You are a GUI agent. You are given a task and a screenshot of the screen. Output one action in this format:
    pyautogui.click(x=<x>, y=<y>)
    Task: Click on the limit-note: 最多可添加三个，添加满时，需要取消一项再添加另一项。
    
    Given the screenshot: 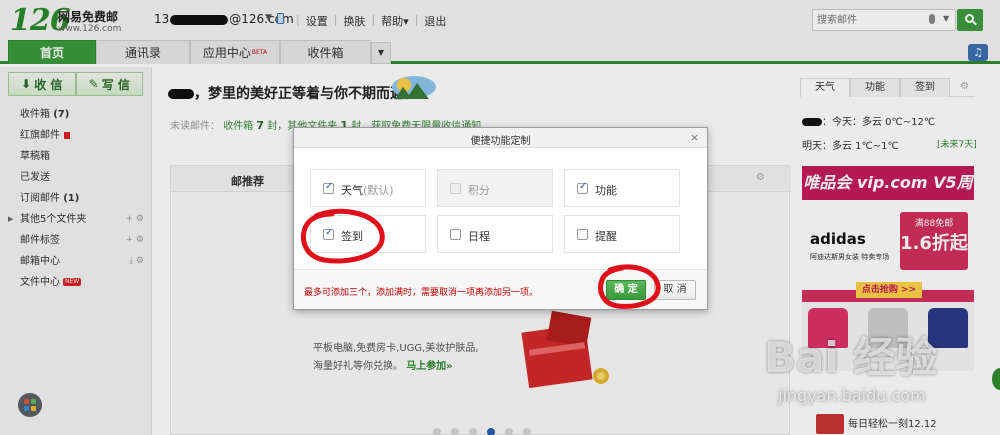 What is the action you would take?
    pyautogui.click(x=421, y=293)
    